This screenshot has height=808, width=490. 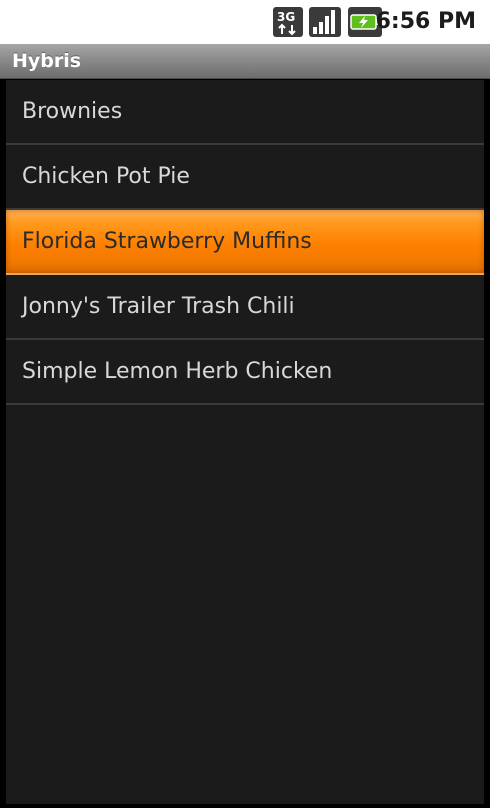 What do you see at coordinates (425, 21) in the screenshot?
I see `status-time: 6:56 PM` at bounding box center [425, 21].